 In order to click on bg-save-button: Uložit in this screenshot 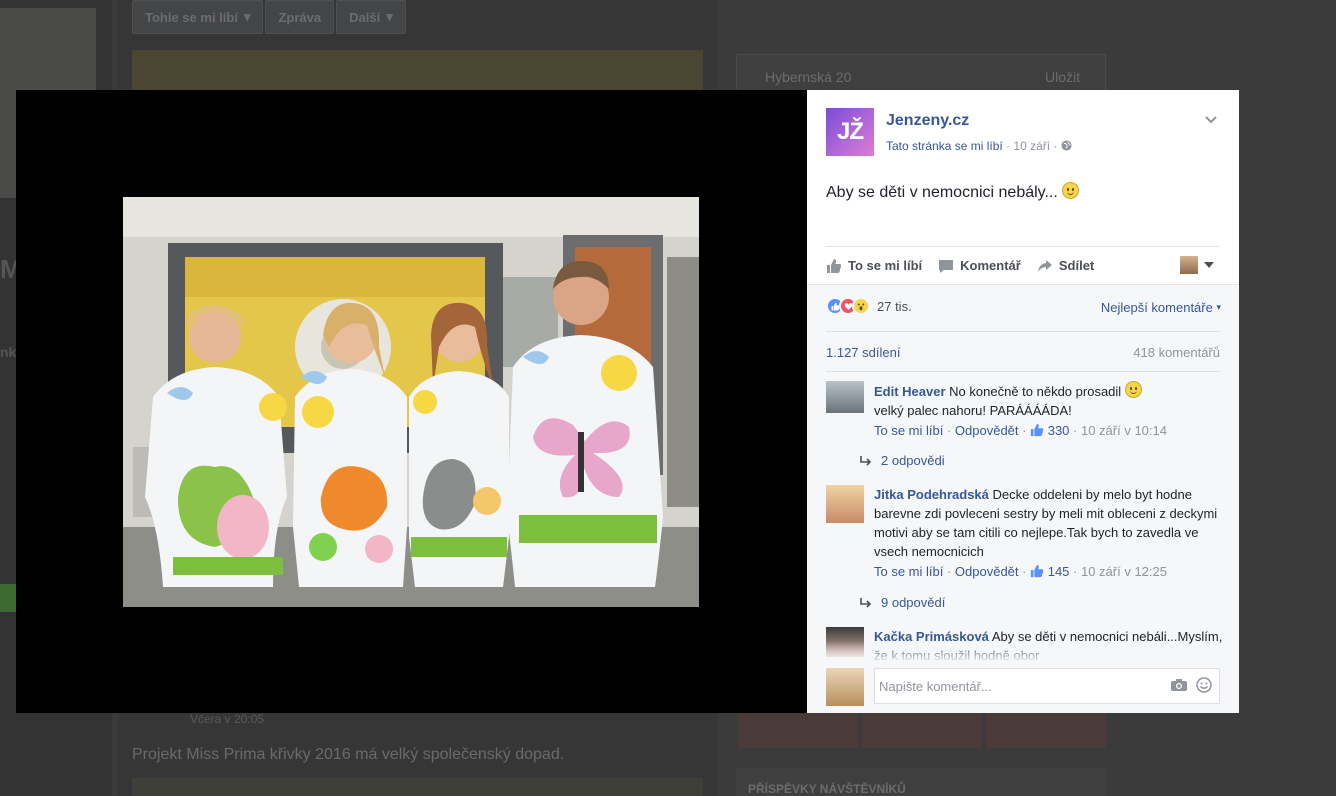, I will do `click(1062, 77)`.